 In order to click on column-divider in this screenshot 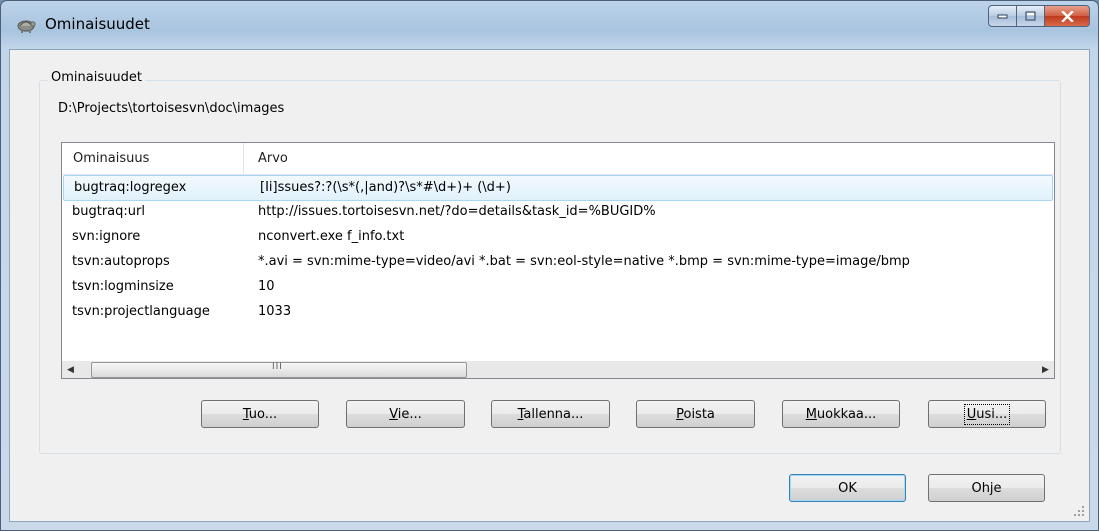, I will do `click(243, 158)`.